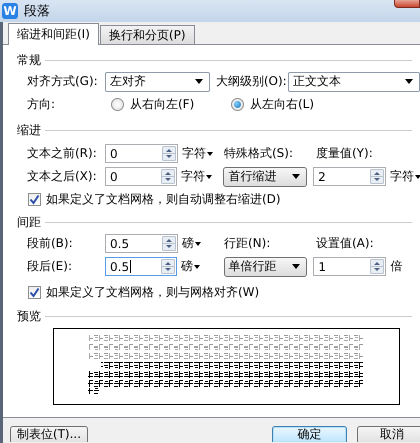 This screenshot has height=443, width=420. Describe the element at coordinates (248, 243) in the screenshot. I see `field-label: 行距(N):` at that location.